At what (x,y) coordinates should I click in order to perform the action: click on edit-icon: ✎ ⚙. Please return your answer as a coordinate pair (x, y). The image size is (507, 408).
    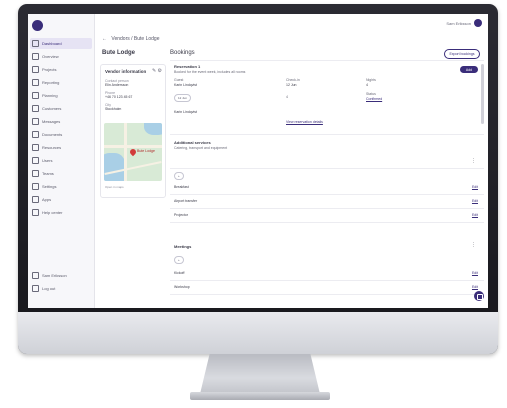
    Looking at the image, I should click on (157, 71).